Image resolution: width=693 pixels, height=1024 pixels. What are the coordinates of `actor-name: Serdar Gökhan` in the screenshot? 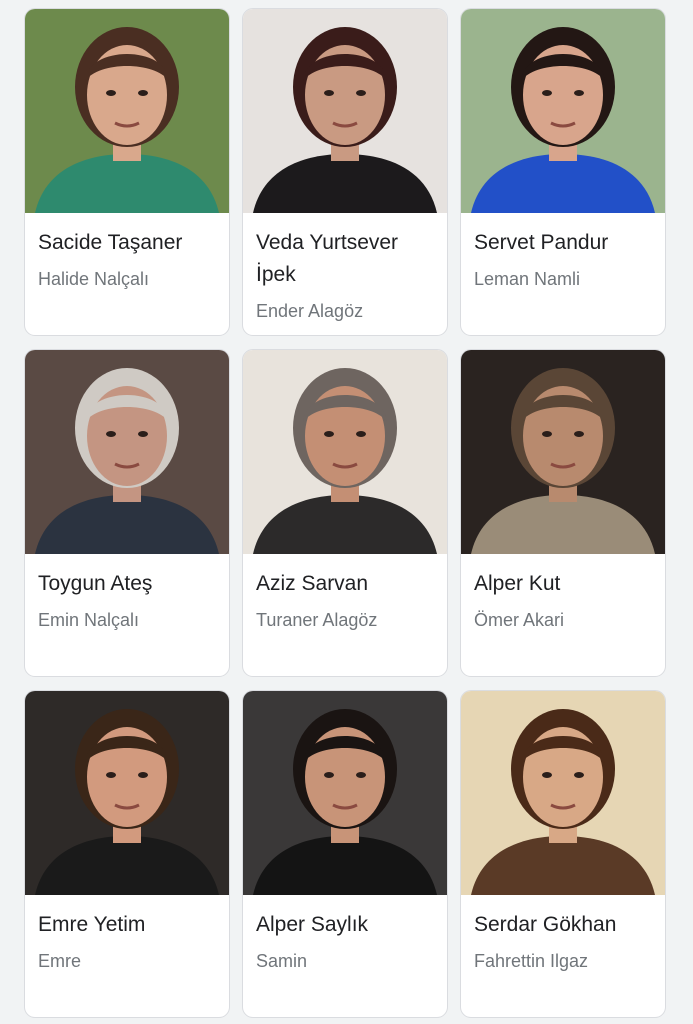 It's located at (545, 924).